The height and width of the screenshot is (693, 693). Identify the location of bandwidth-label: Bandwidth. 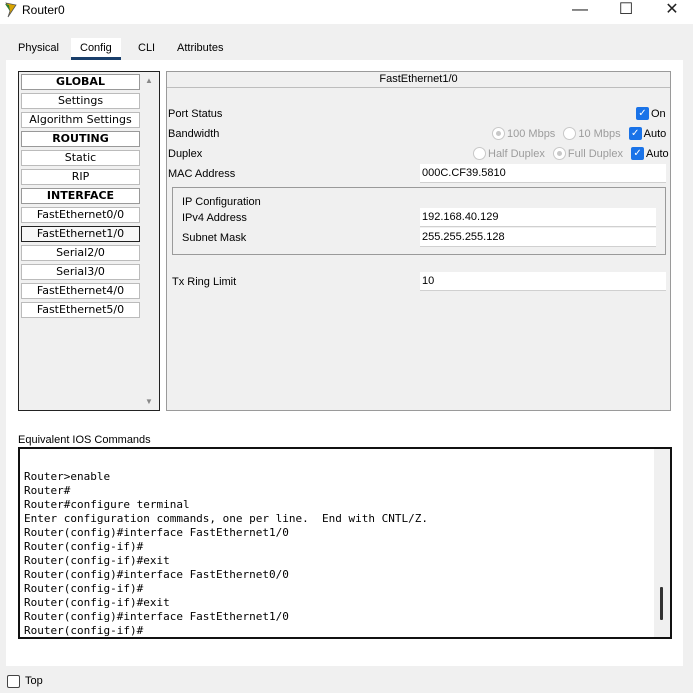
(194, 134).